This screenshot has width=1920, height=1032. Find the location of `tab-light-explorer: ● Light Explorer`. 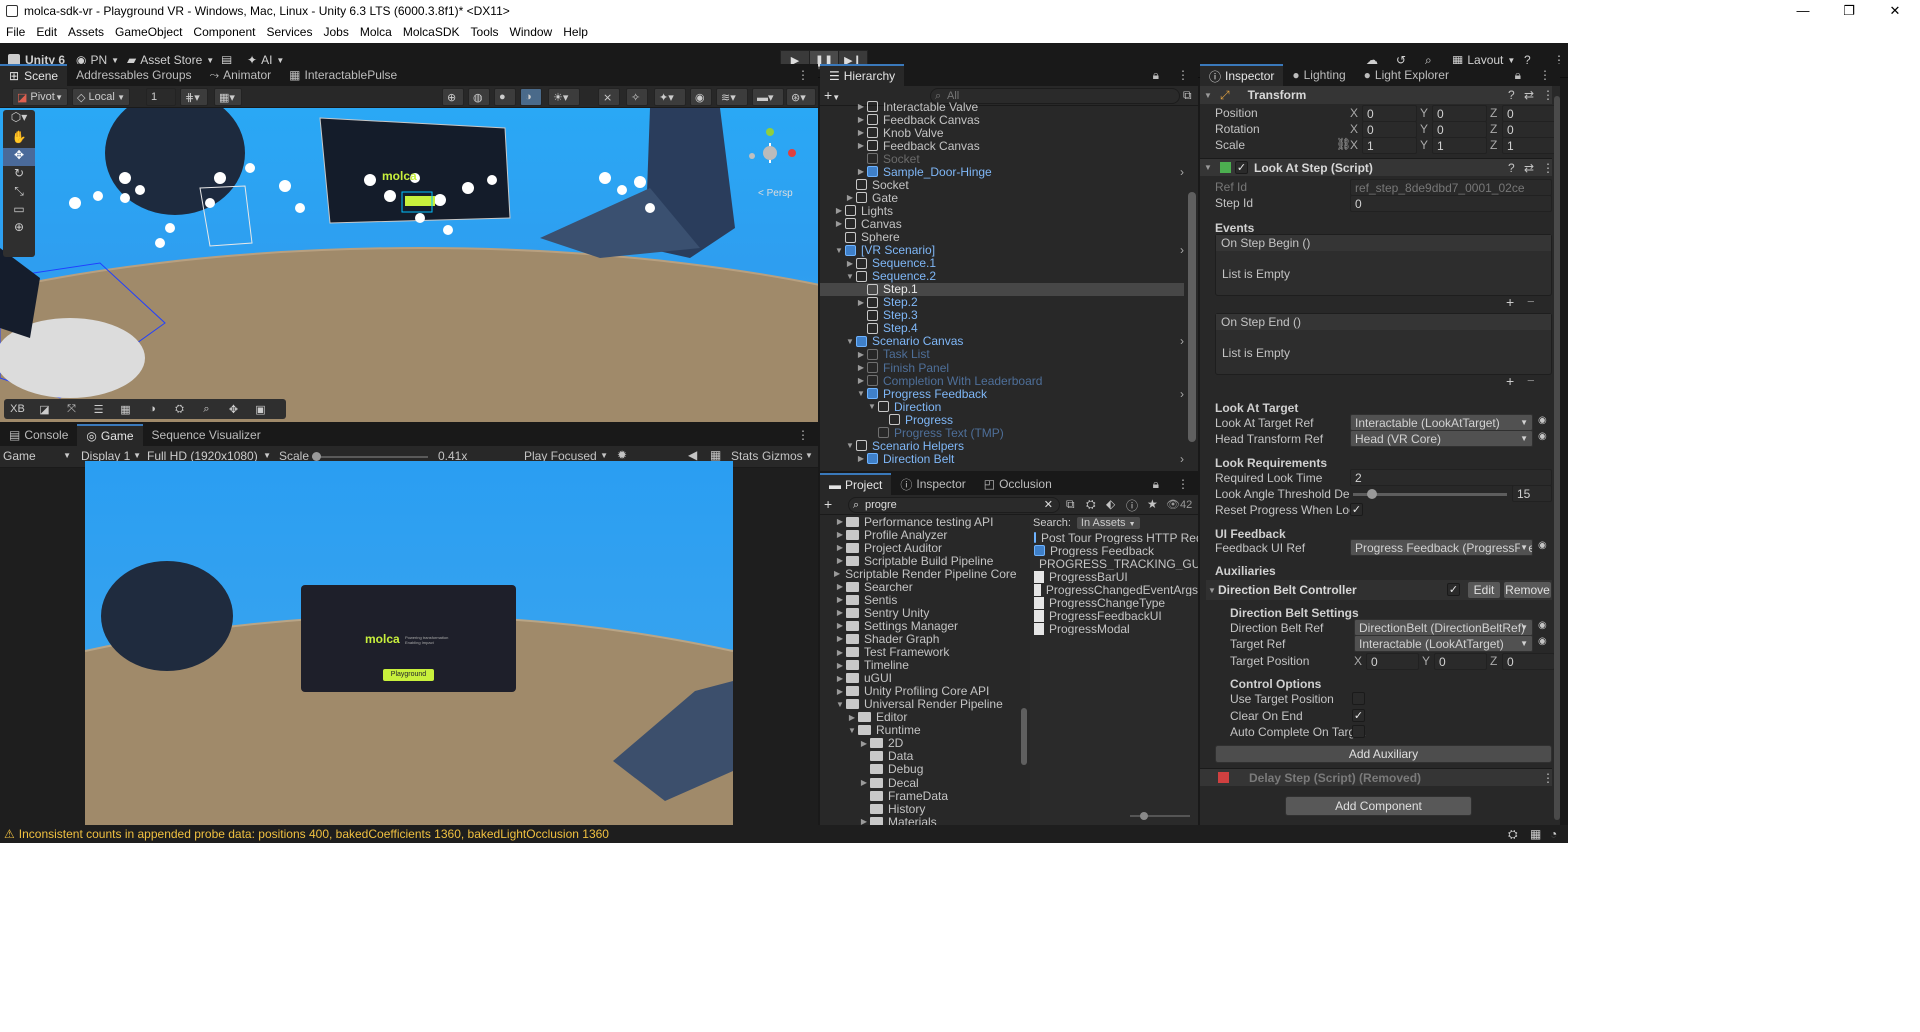

tab-light-explorer: ● Light Explorer is located at coordinates (1406, 75).